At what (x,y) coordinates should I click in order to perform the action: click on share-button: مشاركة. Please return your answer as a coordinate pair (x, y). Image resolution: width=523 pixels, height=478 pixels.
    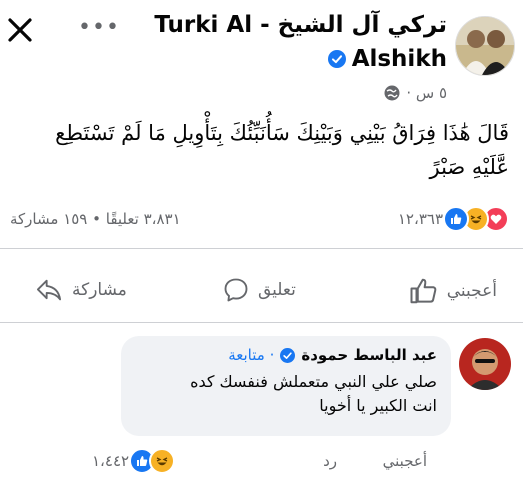
    Looking at the image, I should click on (80, 290).